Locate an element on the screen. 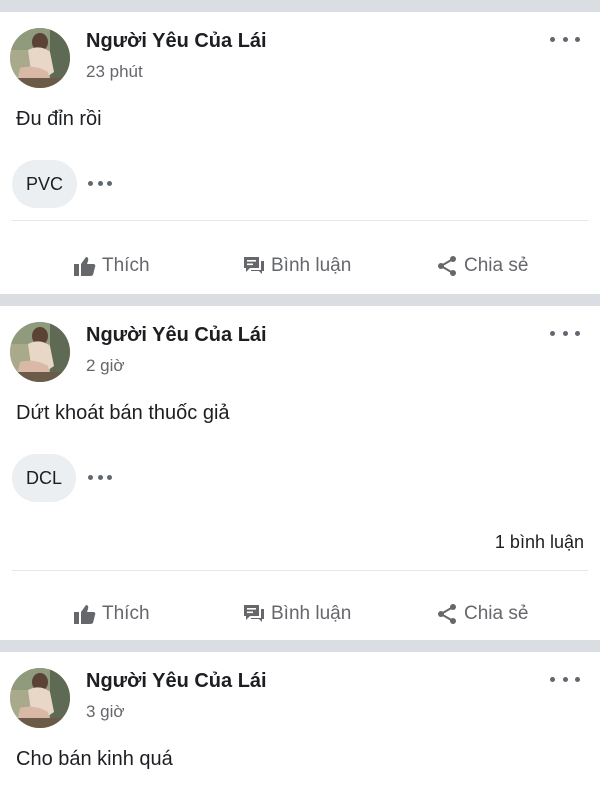 The width and height of the screenshot is (600, 800). post-time: 23 phút is located at coordinates (114, 72).